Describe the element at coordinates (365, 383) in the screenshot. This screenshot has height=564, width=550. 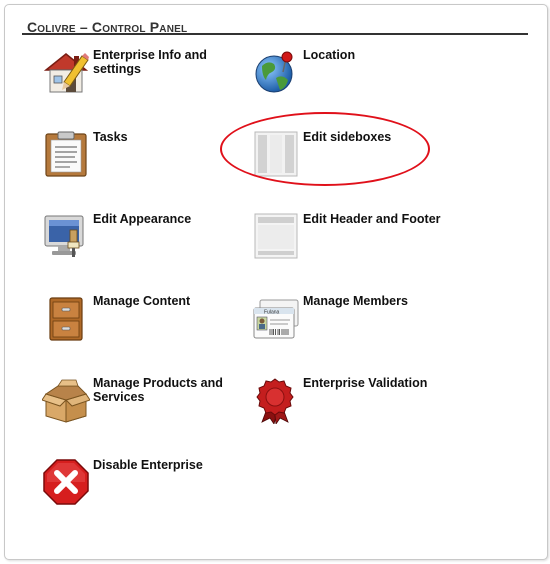
I see `item-label: Enterprise Validation` at that location.